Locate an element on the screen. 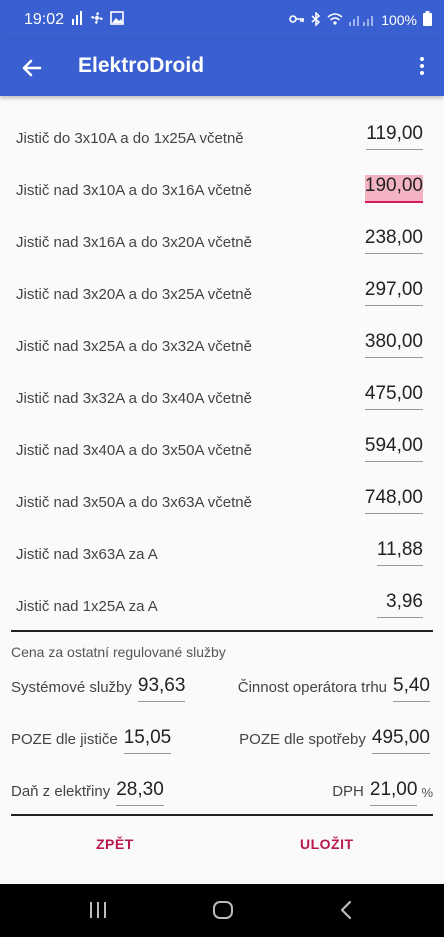  system-services-input: 93,63 is located at coordinates (161, 688).